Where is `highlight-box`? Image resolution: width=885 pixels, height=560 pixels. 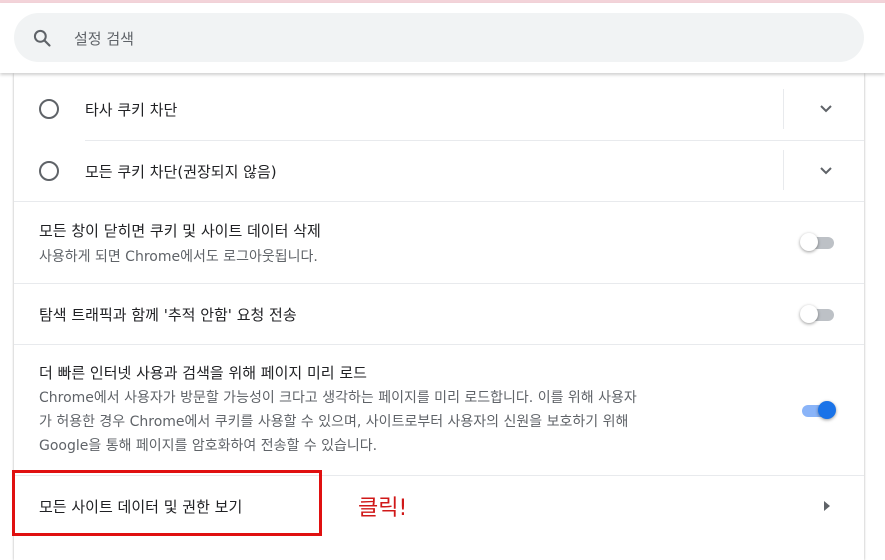 highlight-box is located at coordinates (167, 503).